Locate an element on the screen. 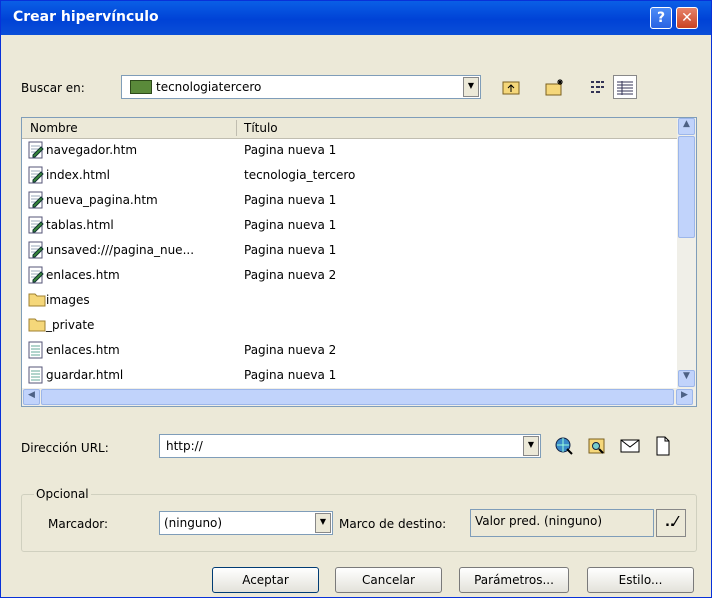 This screenshot has width=712, height=598. look-in-folder: tecnologiatercero is located at coordinates (209, 87).